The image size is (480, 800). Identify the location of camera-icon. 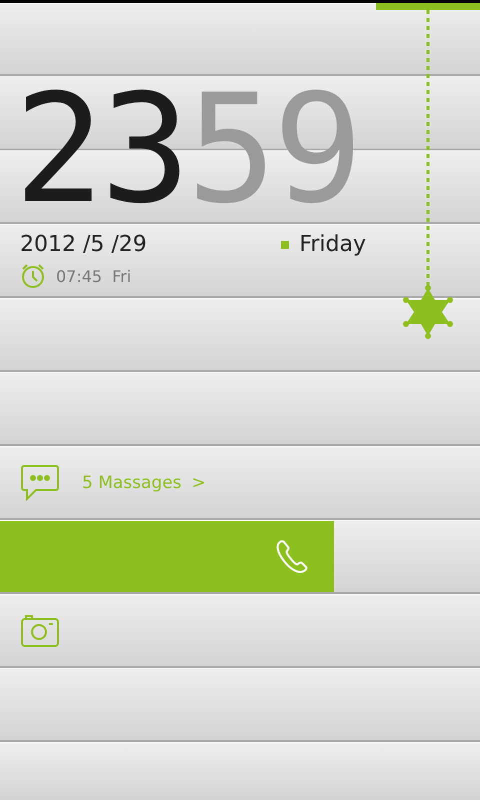
(40, 631).